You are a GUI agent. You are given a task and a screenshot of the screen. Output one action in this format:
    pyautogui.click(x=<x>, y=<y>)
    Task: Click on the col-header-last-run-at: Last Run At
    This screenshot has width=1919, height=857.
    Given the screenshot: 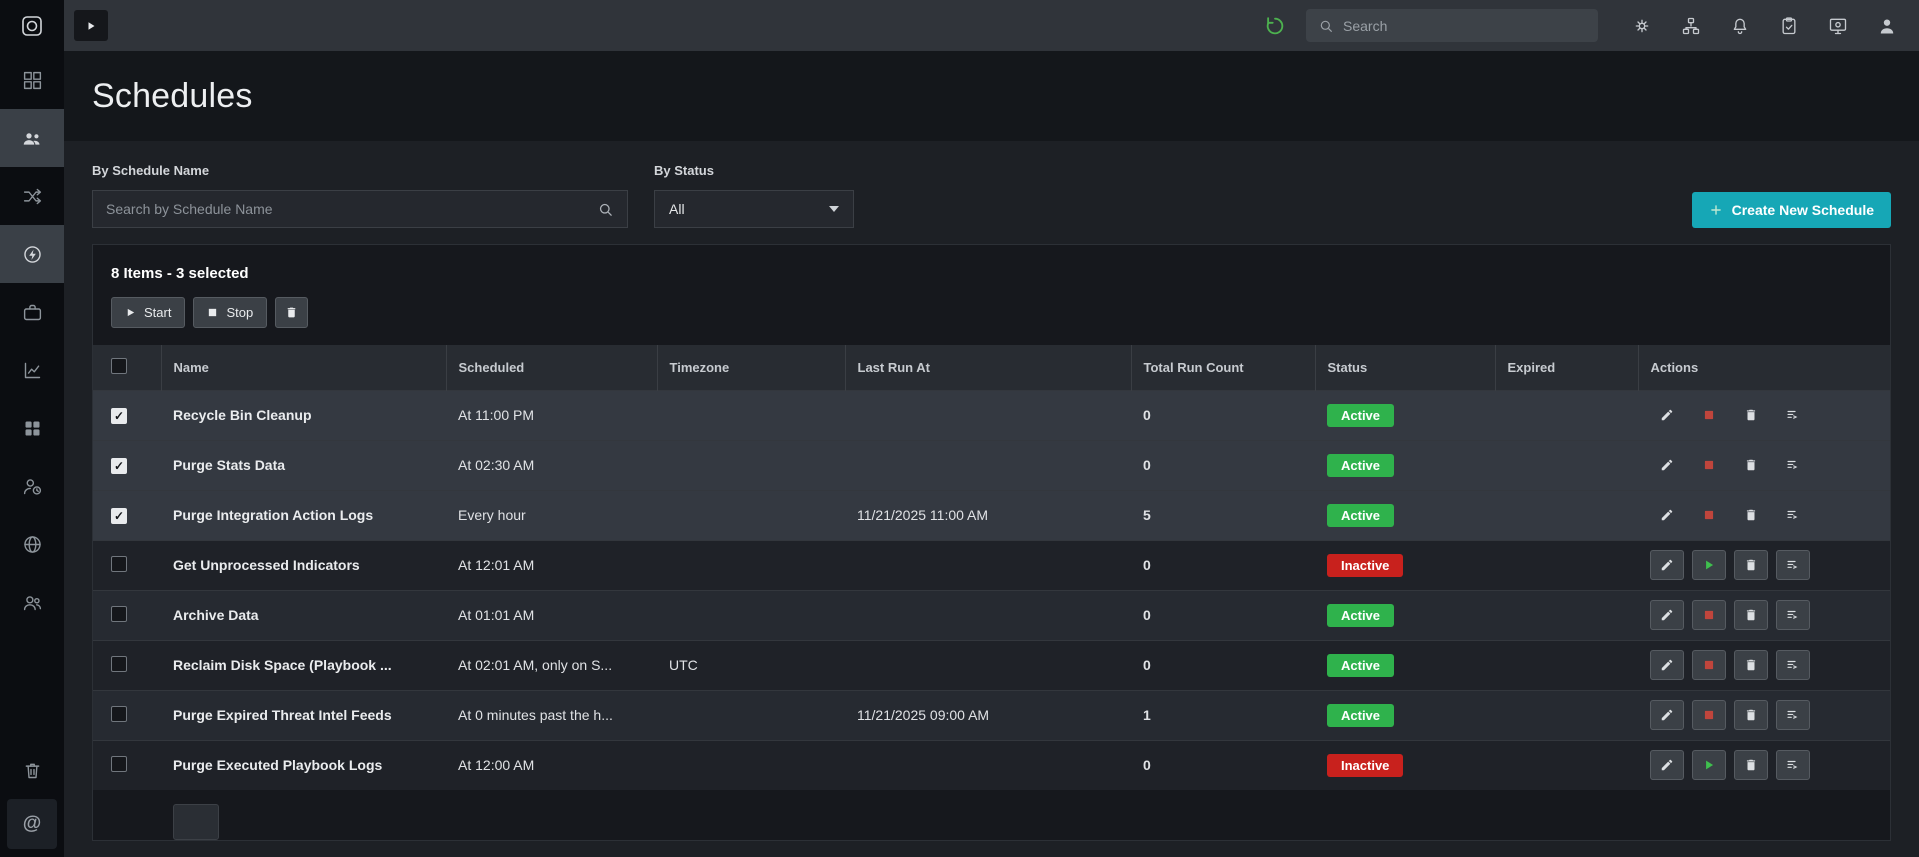 What is the action you would take?
    pyautogui.click(x=987, y=367)
    